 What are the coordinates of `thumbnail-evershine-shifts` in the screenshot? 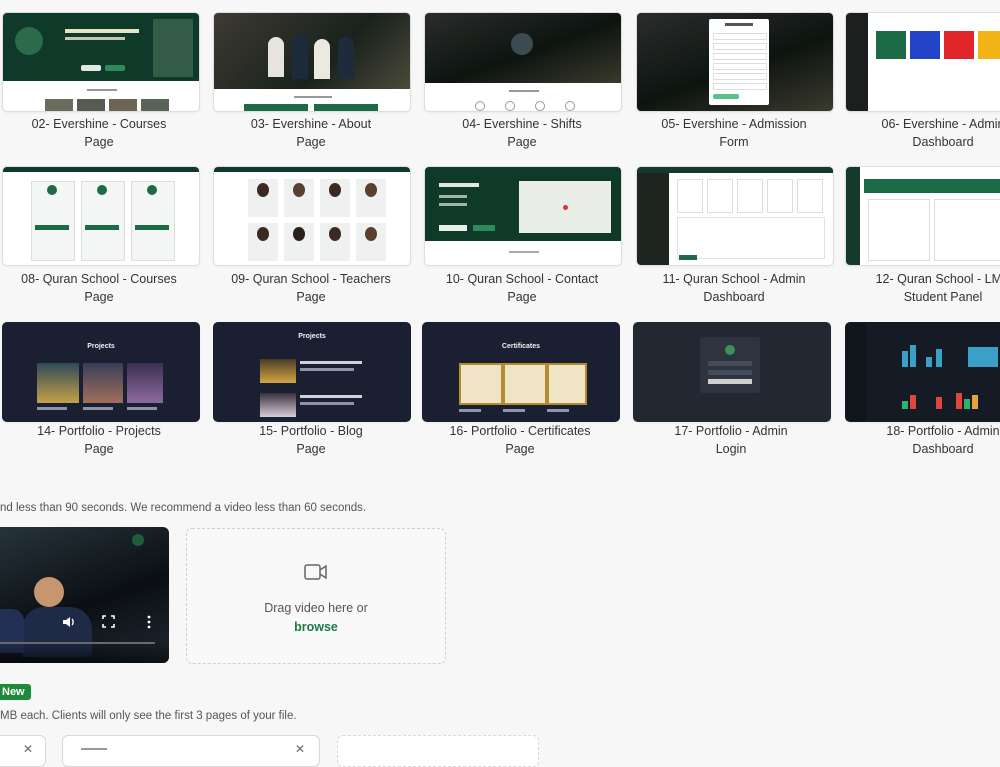 It's located at (523, 62).